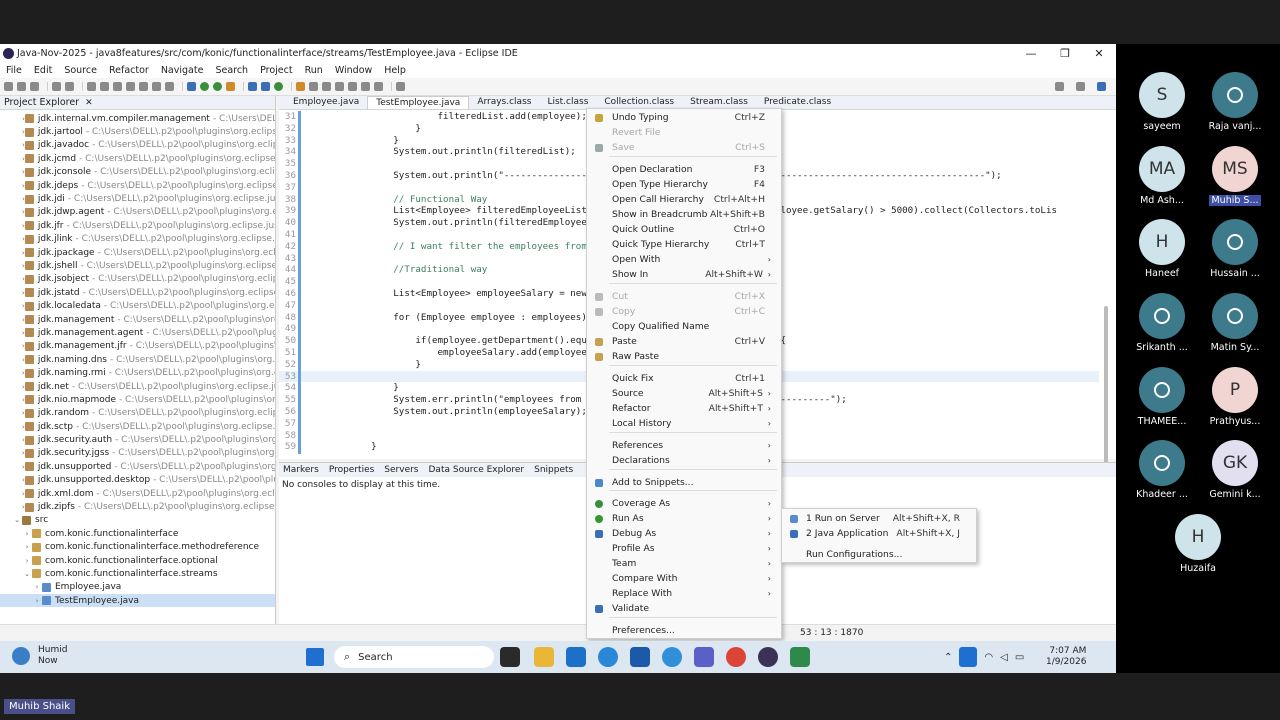  I want to click on terminate-icon, so click(117, 86).